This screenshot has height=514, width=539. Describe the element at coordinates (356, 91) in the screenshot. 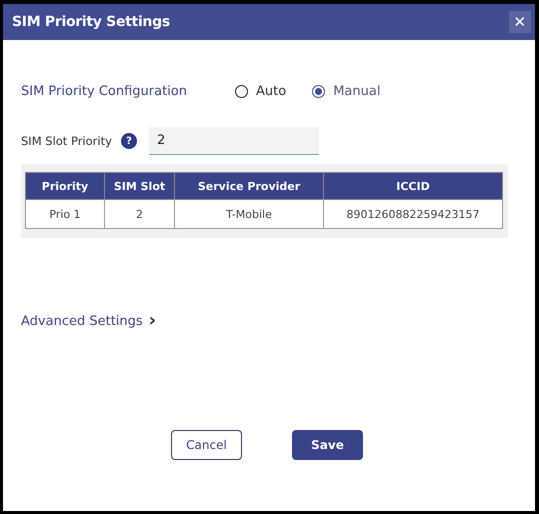

I see `radio-label: Manual` at that location.